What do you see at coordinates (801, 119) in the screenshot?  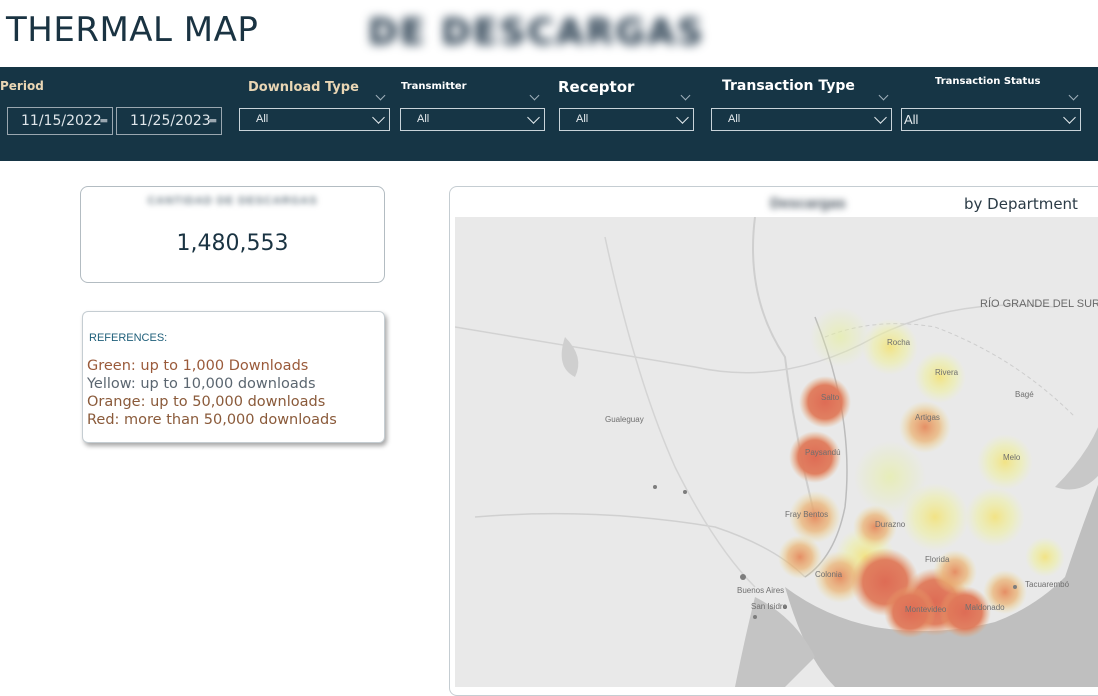 I see `transaction-type-select: All` at bounding box center [801, 119].